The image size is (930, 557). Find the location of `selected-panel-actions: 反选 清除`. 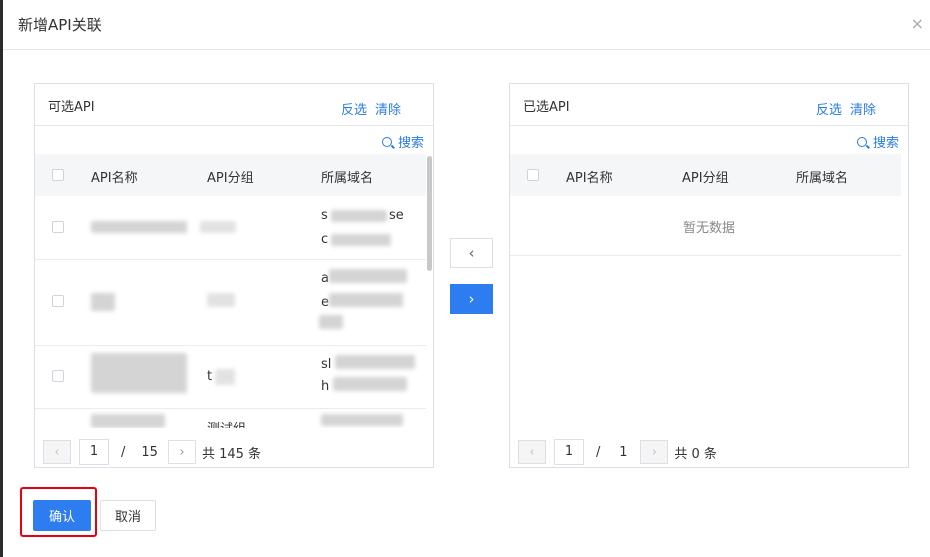

selected-panel-actions: 反选 清除 is located at coordinates (842, 108).